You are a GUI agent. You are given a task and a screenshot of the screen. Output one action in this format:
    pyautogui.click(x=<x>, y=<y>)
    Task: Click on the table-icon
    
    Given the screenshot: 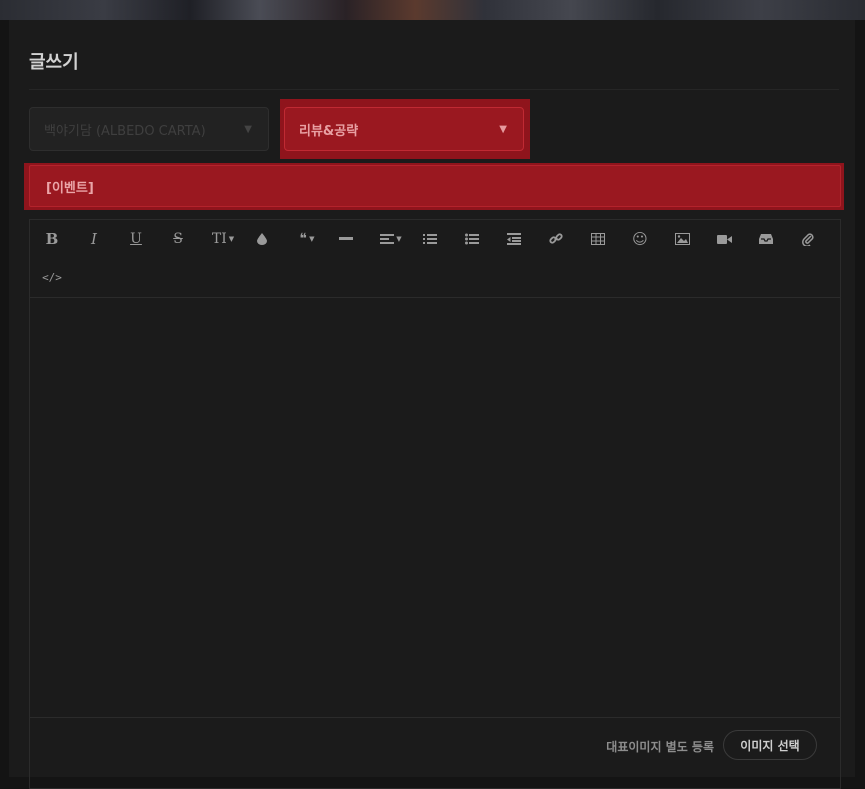 What is the action you would take?
    pyautogui.click(x=598, y=239)
    